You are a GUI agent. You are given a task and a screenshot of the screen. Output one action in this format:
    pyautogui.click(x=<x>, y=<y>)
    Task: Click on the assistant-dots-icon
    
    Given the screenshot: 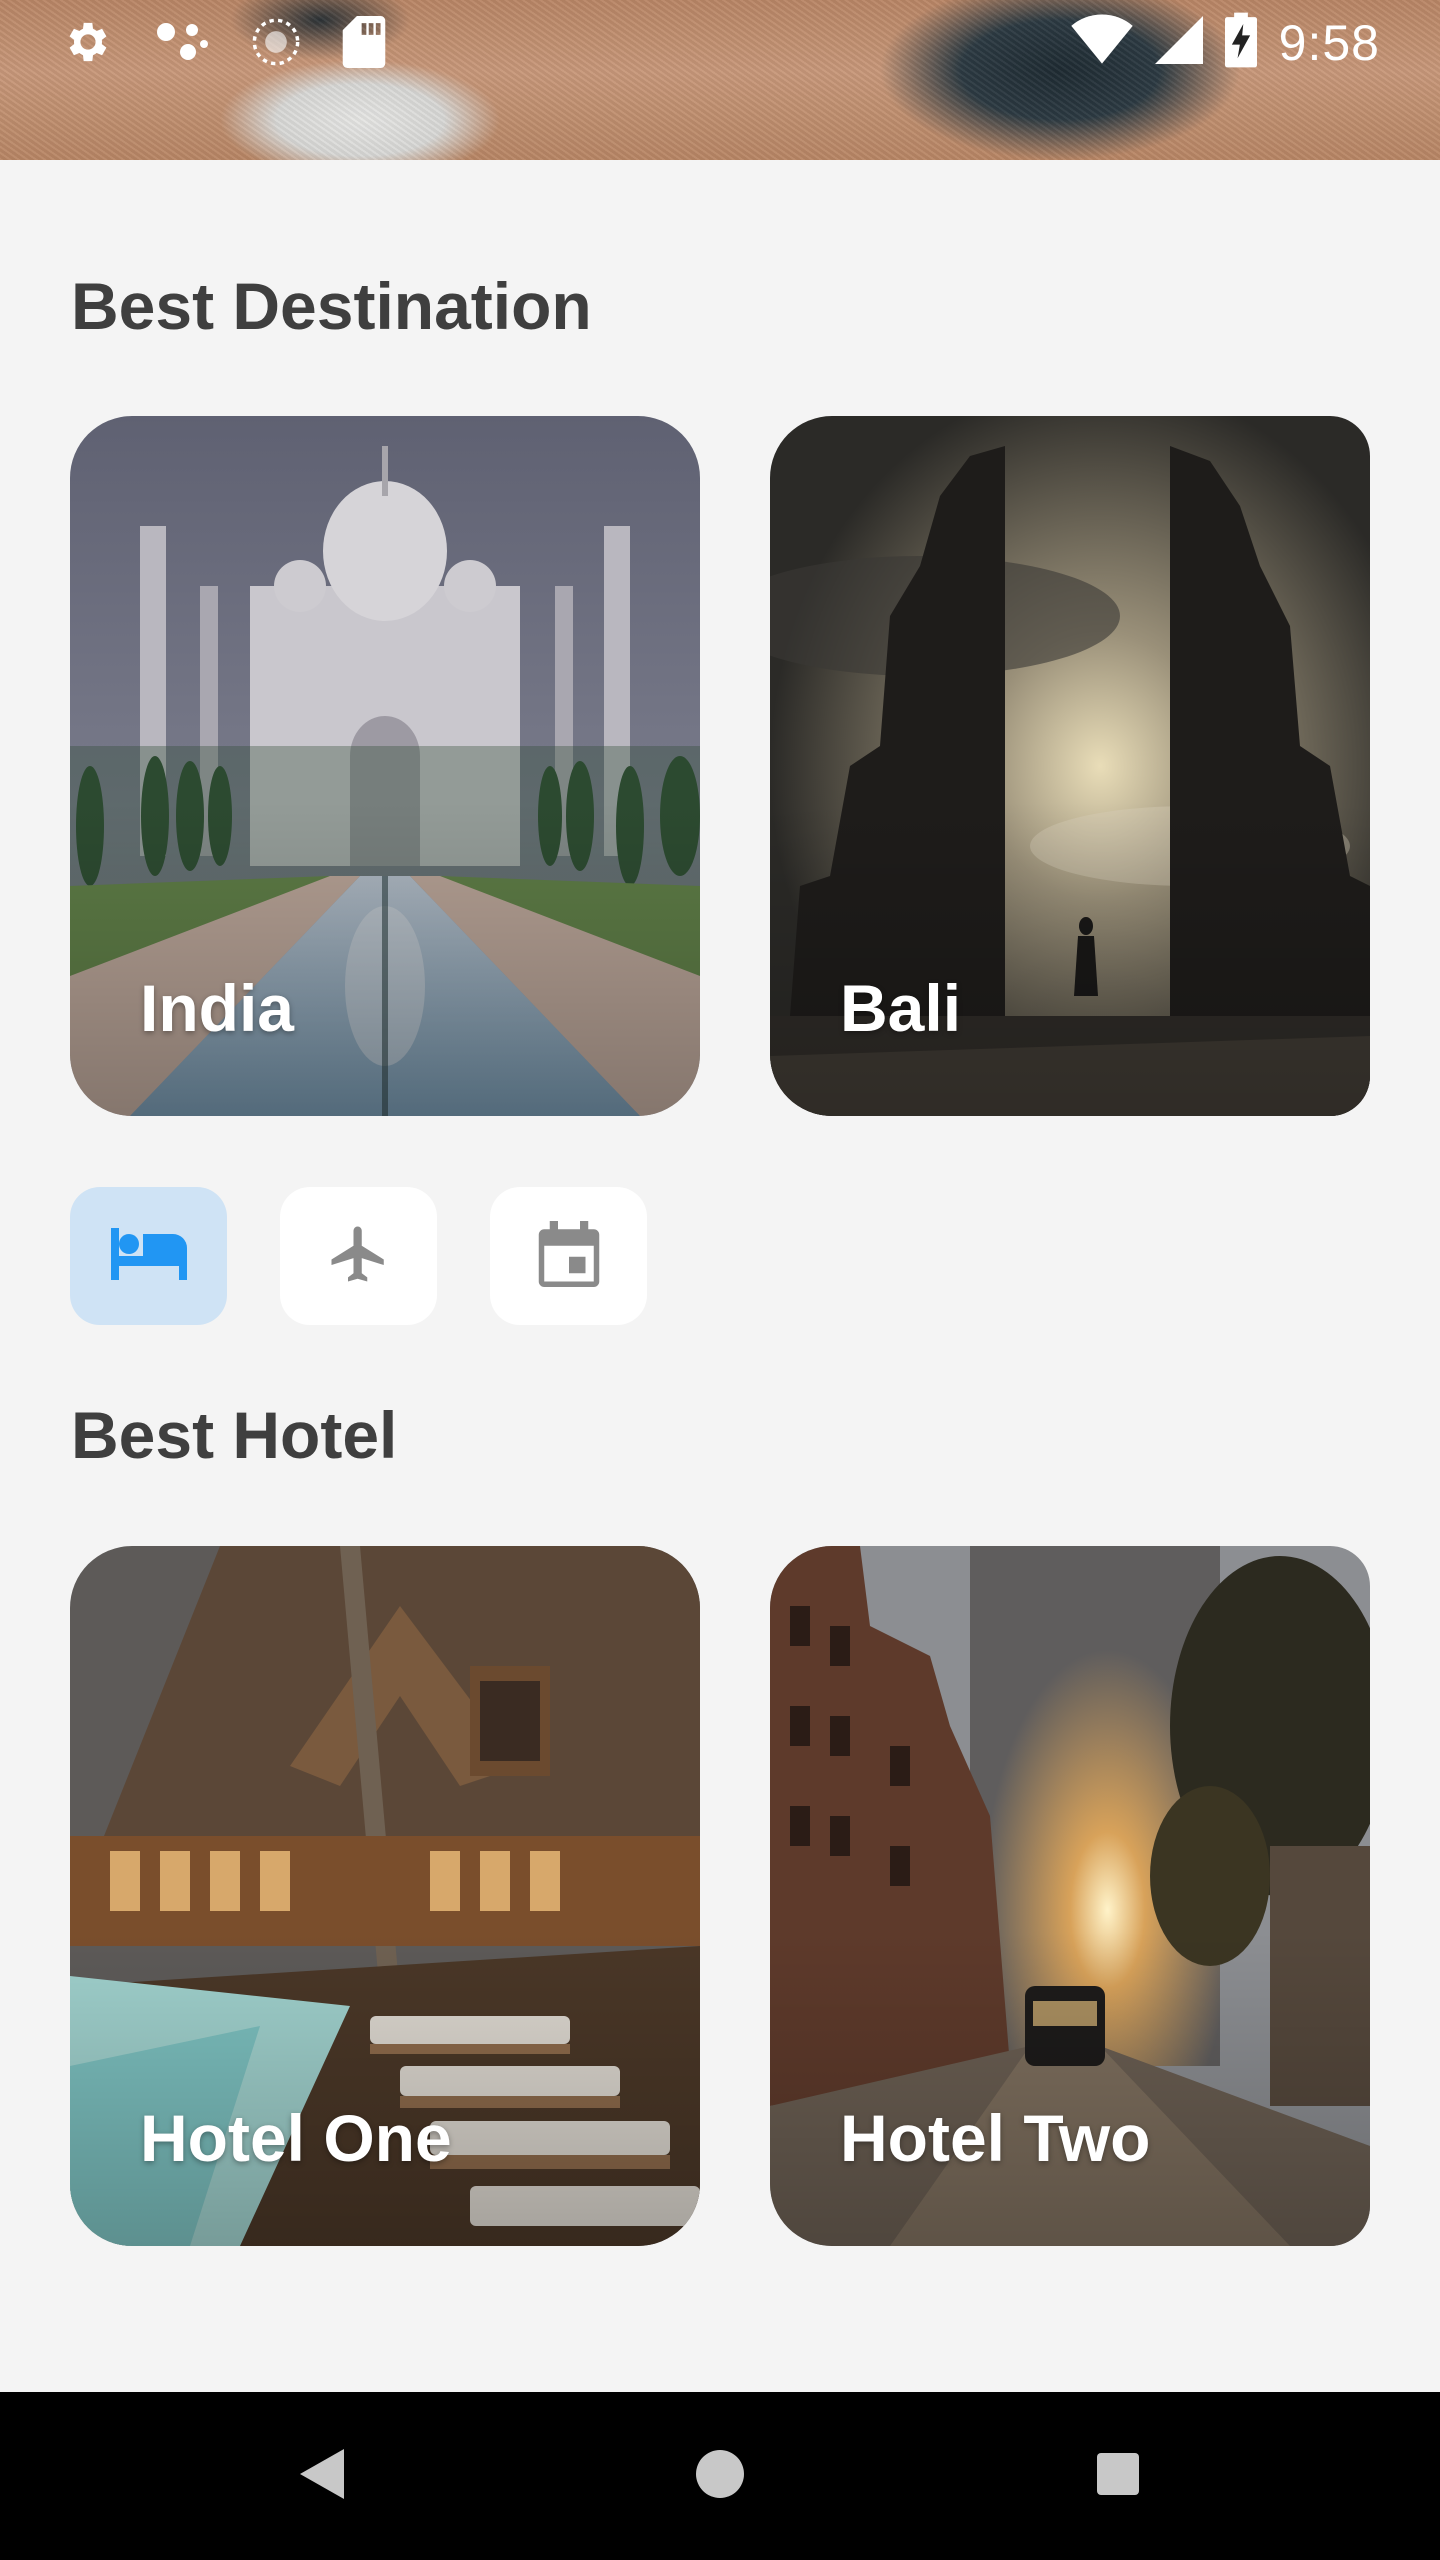 What is the action you would take?
    pyautogui.click(x=182, y=44)
    